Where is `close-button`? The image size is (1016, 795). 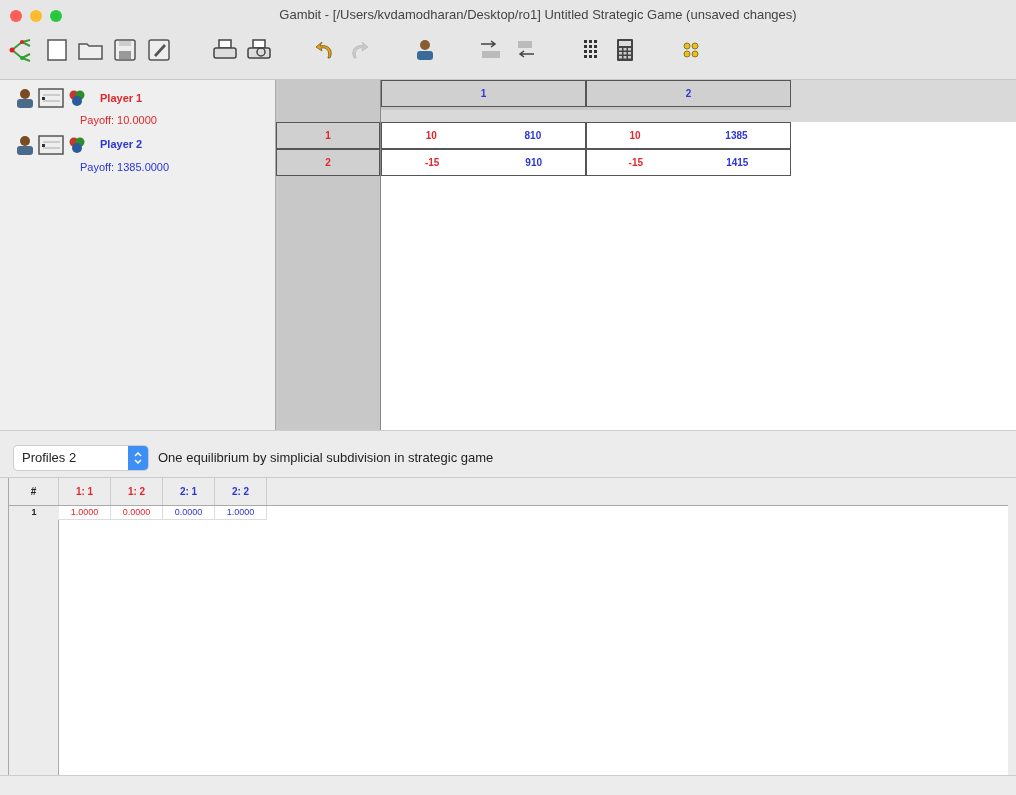 close-button is located at coordinates (16, 16).